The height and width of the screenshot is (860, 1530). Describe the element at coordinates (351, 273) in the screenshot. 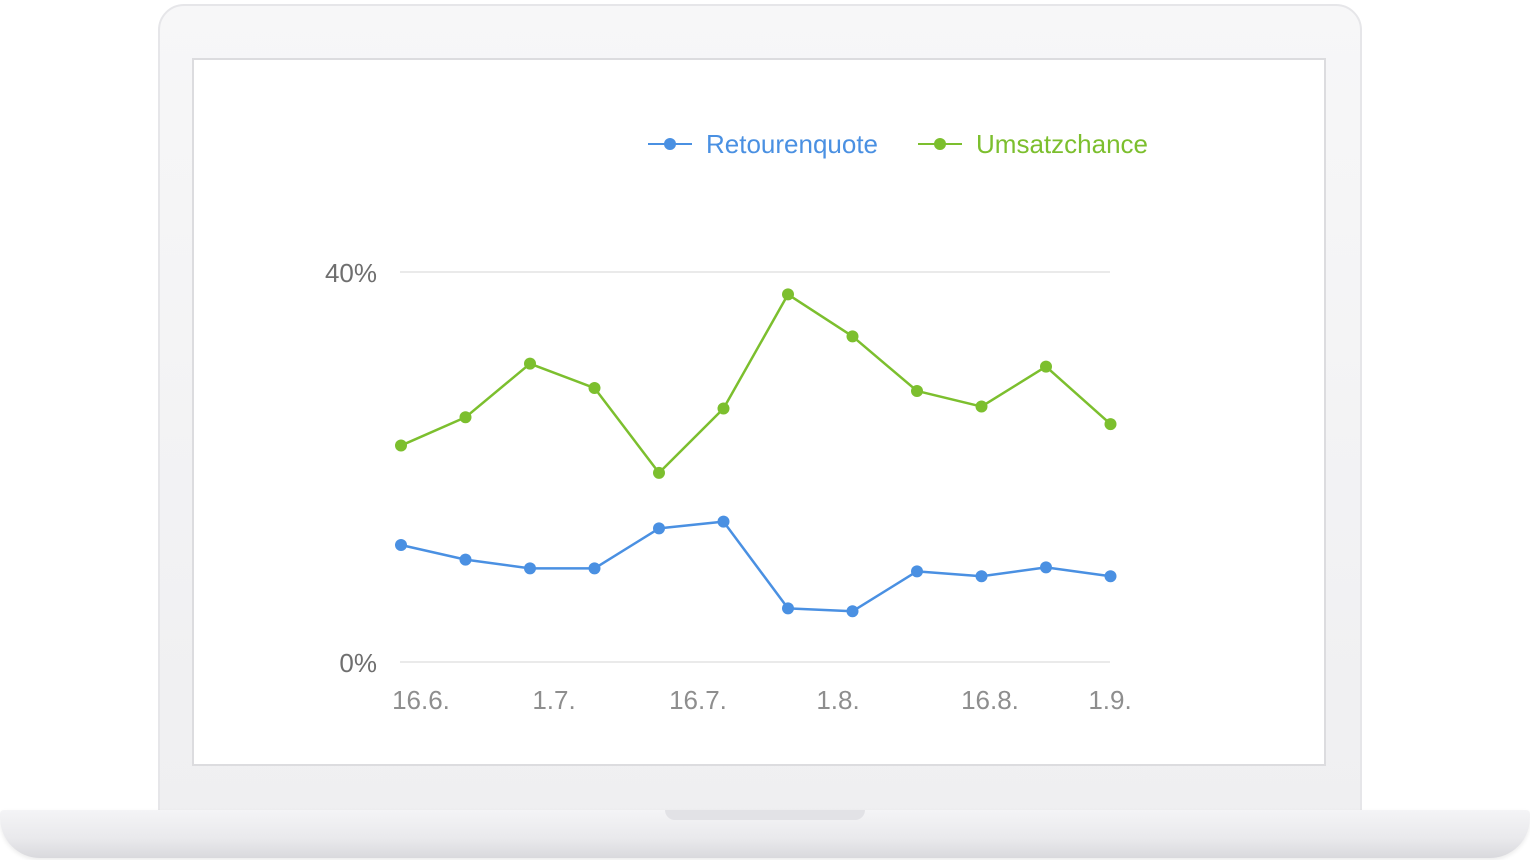

I see `y-tick-40: 40%` at that location.